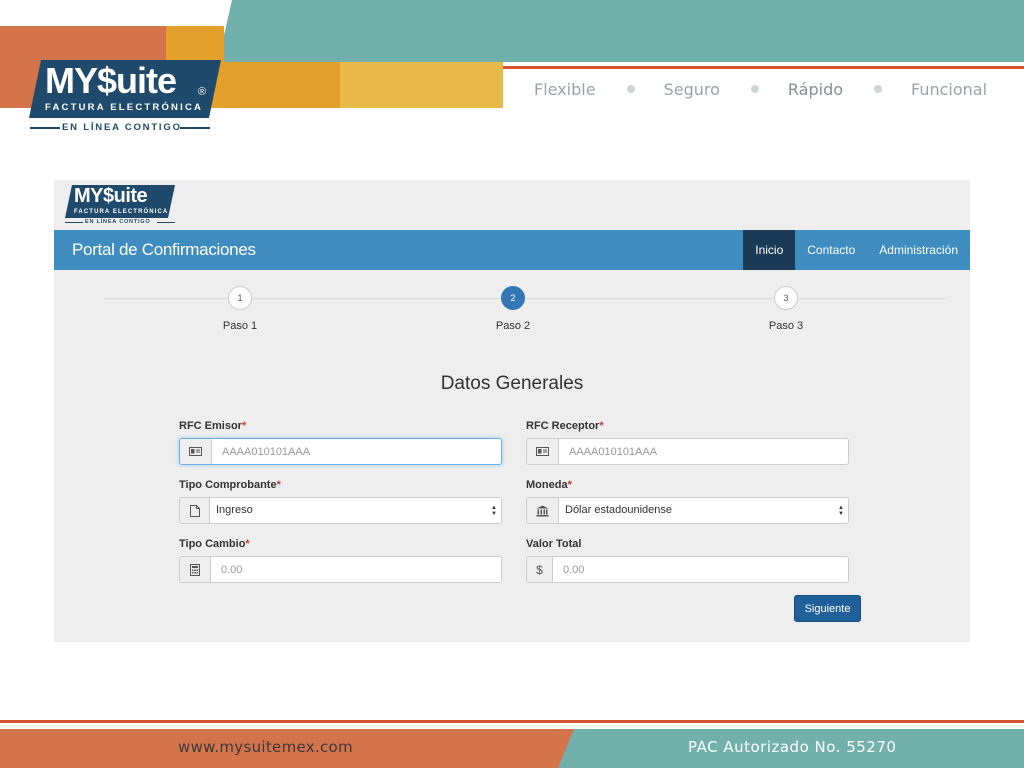 This screenshot has height=768, width=1024. I want to click on step-1-label: Paso 1, so click(240, 326).